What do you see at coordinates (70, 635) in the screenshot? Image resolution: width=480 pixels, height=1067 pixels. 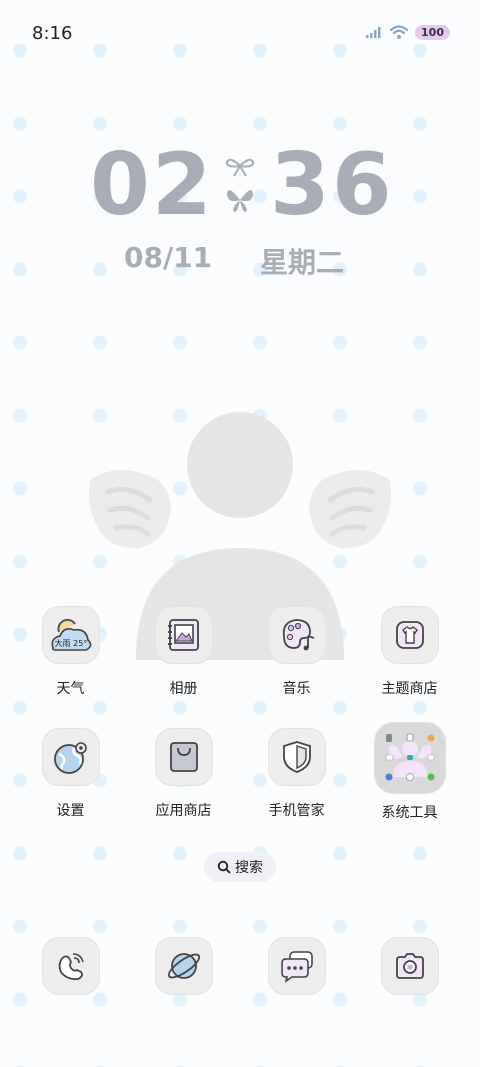 I see `weather-icon: 大雨 25°` at bounding box center [70, 635].